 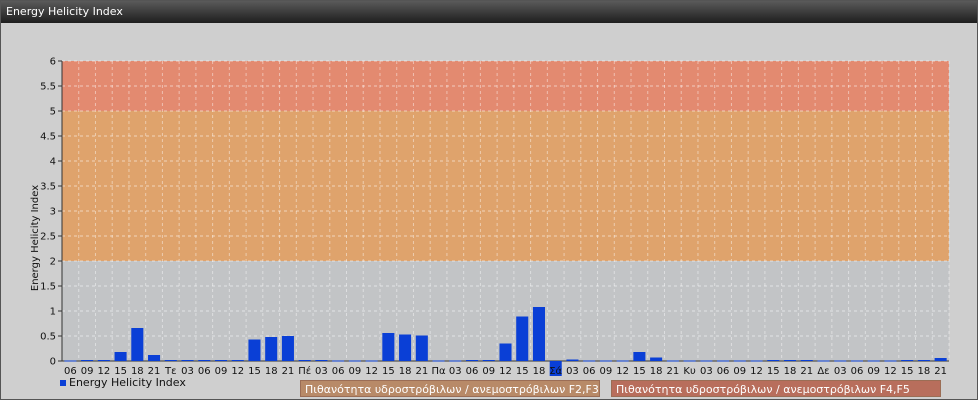 What do you see at coordinates (48, 287) in the screenshot?
I see `y-tick-label: 1.5` at bounding box center [48, 287].